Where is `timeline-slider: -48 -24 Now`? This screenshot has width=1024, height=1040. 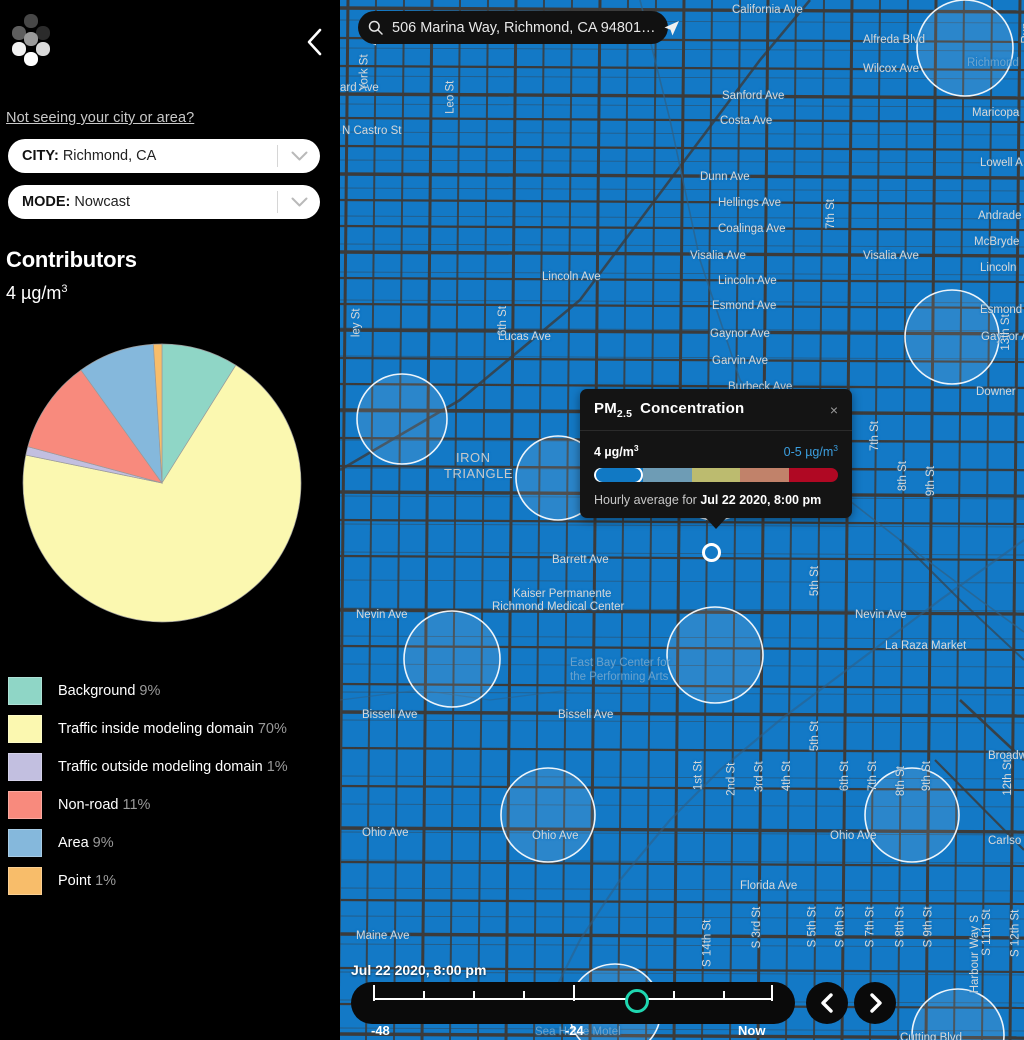
timeline-slider: -48 -24 Now is located at coordinates (573, 1010).